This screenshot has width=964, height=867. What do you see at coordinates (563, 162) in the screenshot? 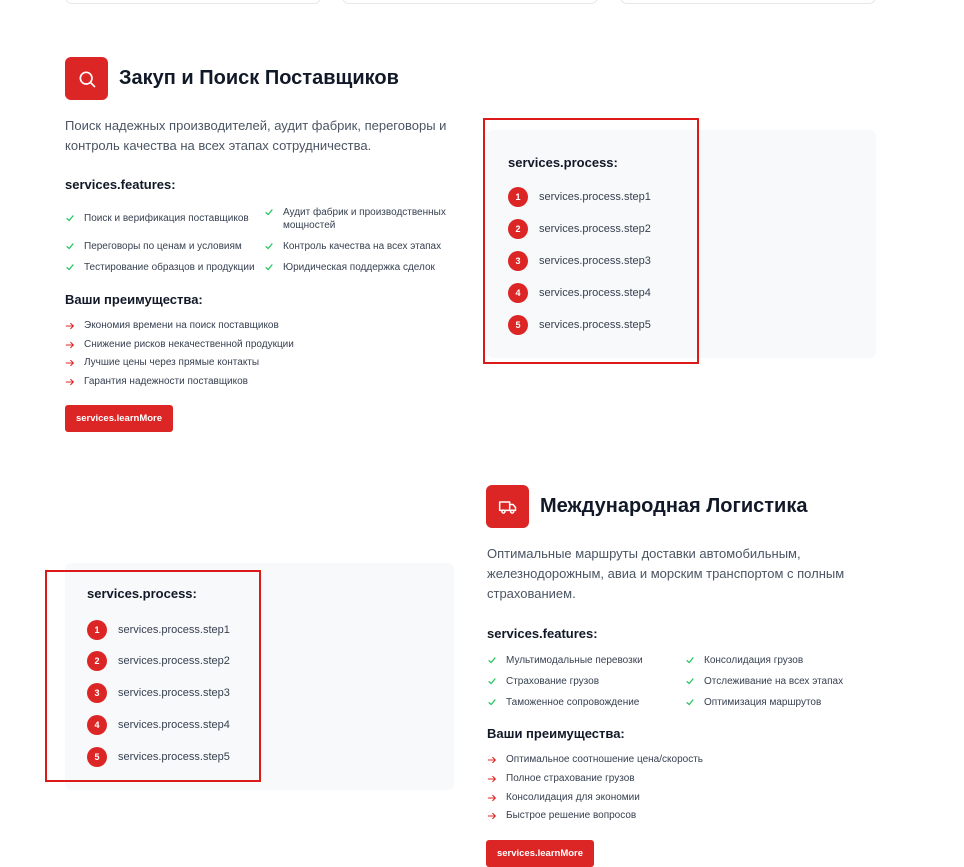
I see `procurement-process-heading: services.process:` at bounding box center [563, 162].